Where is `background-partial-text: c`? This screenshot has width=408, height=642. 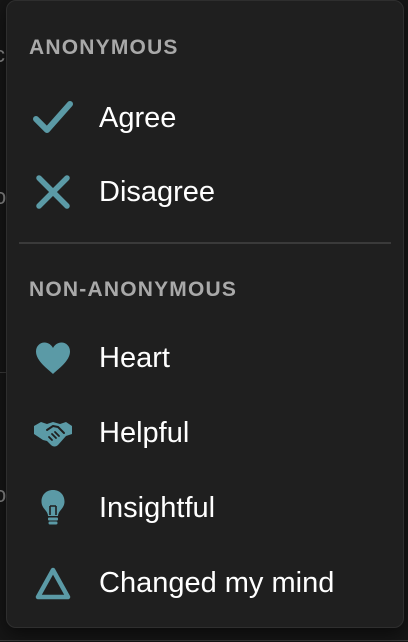 background-partial-text: c is located at coordinates (2, 55).